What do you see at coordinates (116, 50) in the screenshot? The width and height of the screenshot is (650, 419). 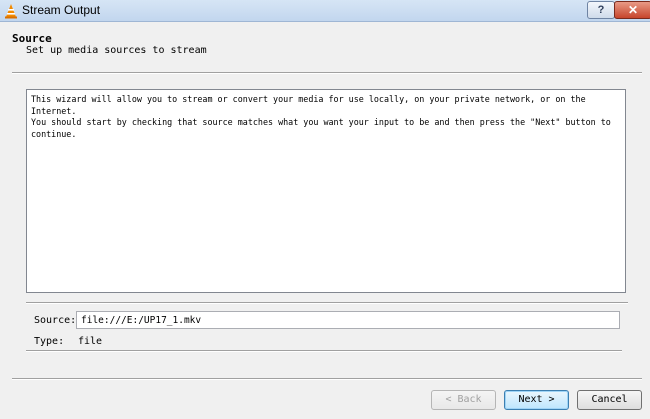 I see `page-subtitle: Set up media sources to stream` at bounding box center [116, 50].